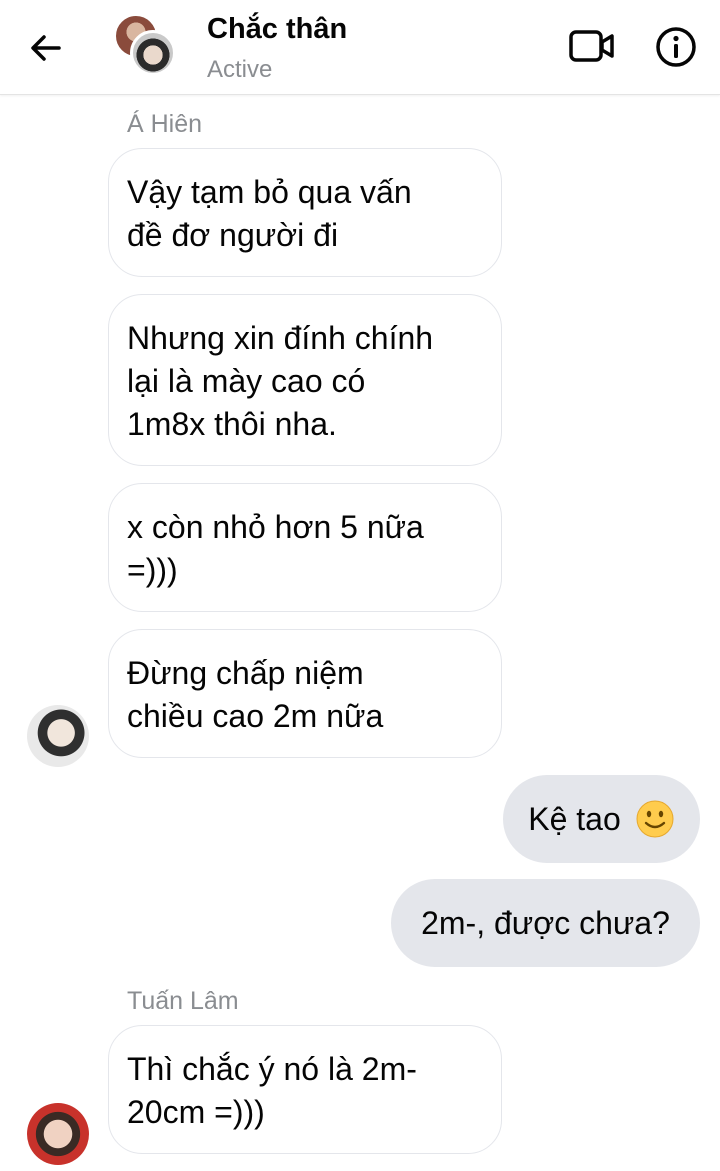 The image size is (720, 1171). I want to click on message-text: =))), so click(152, 570).